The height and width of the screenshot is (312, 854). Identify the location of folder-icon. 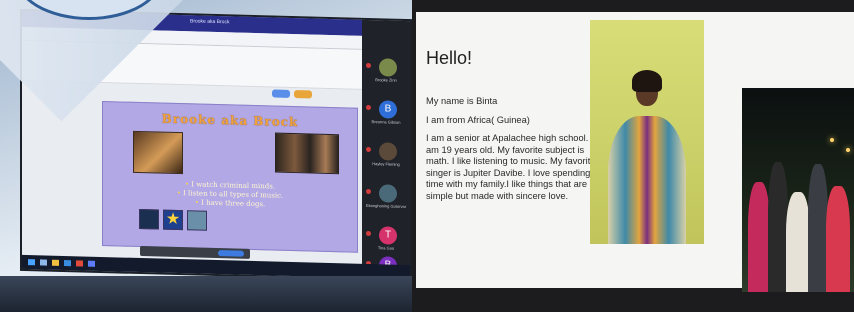
(55, 262).